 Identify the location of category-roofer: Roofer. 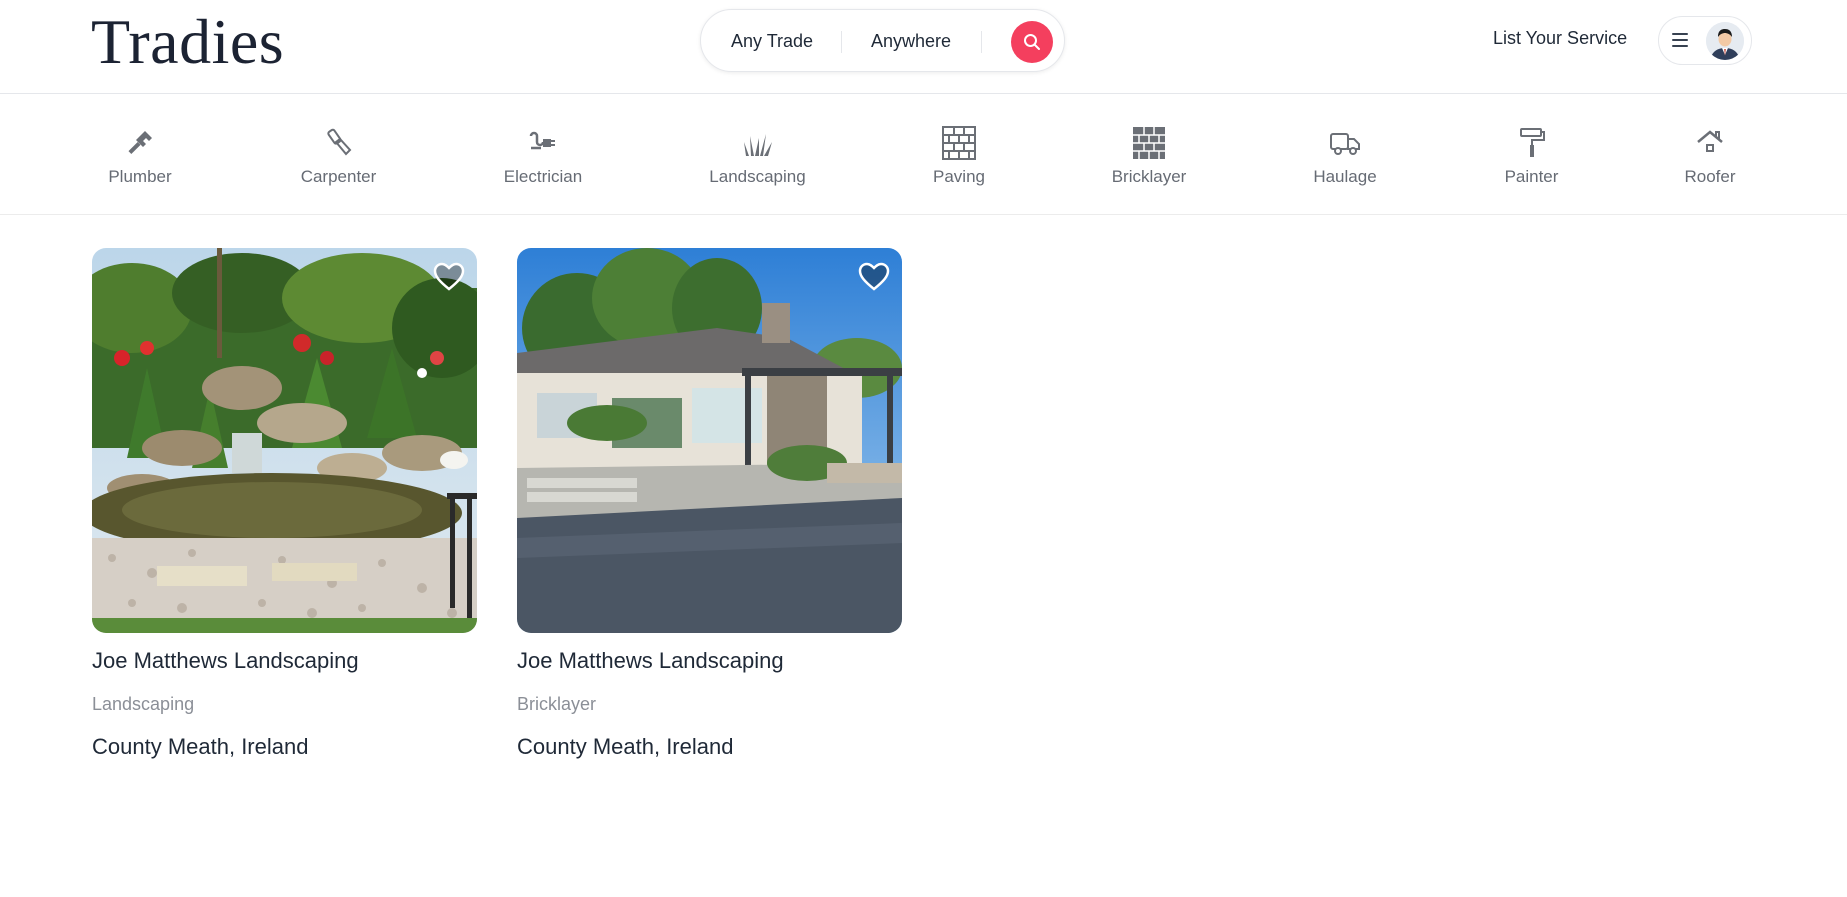
(1710, 156).